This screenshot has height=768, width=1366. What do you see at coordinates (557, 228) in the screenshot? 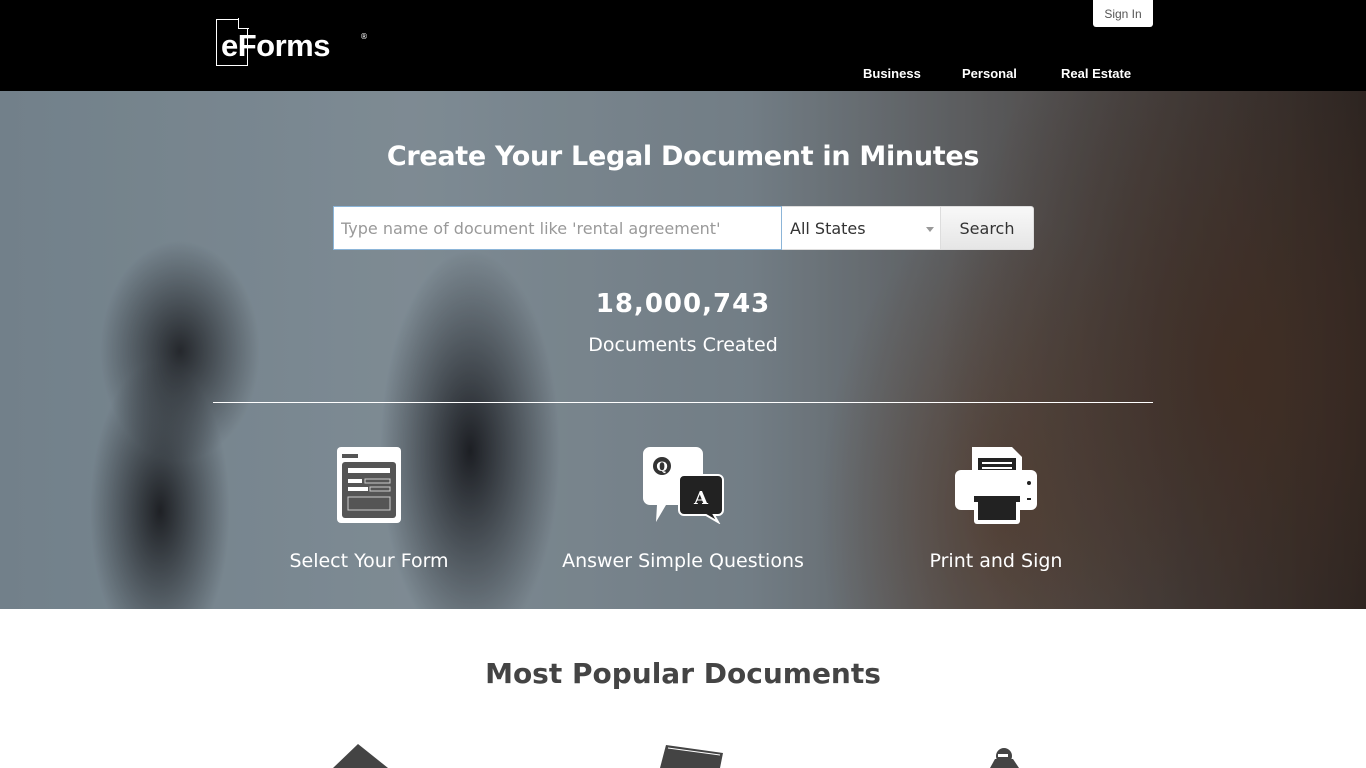
I see `document-search-input` at bounding box center [557, 228].